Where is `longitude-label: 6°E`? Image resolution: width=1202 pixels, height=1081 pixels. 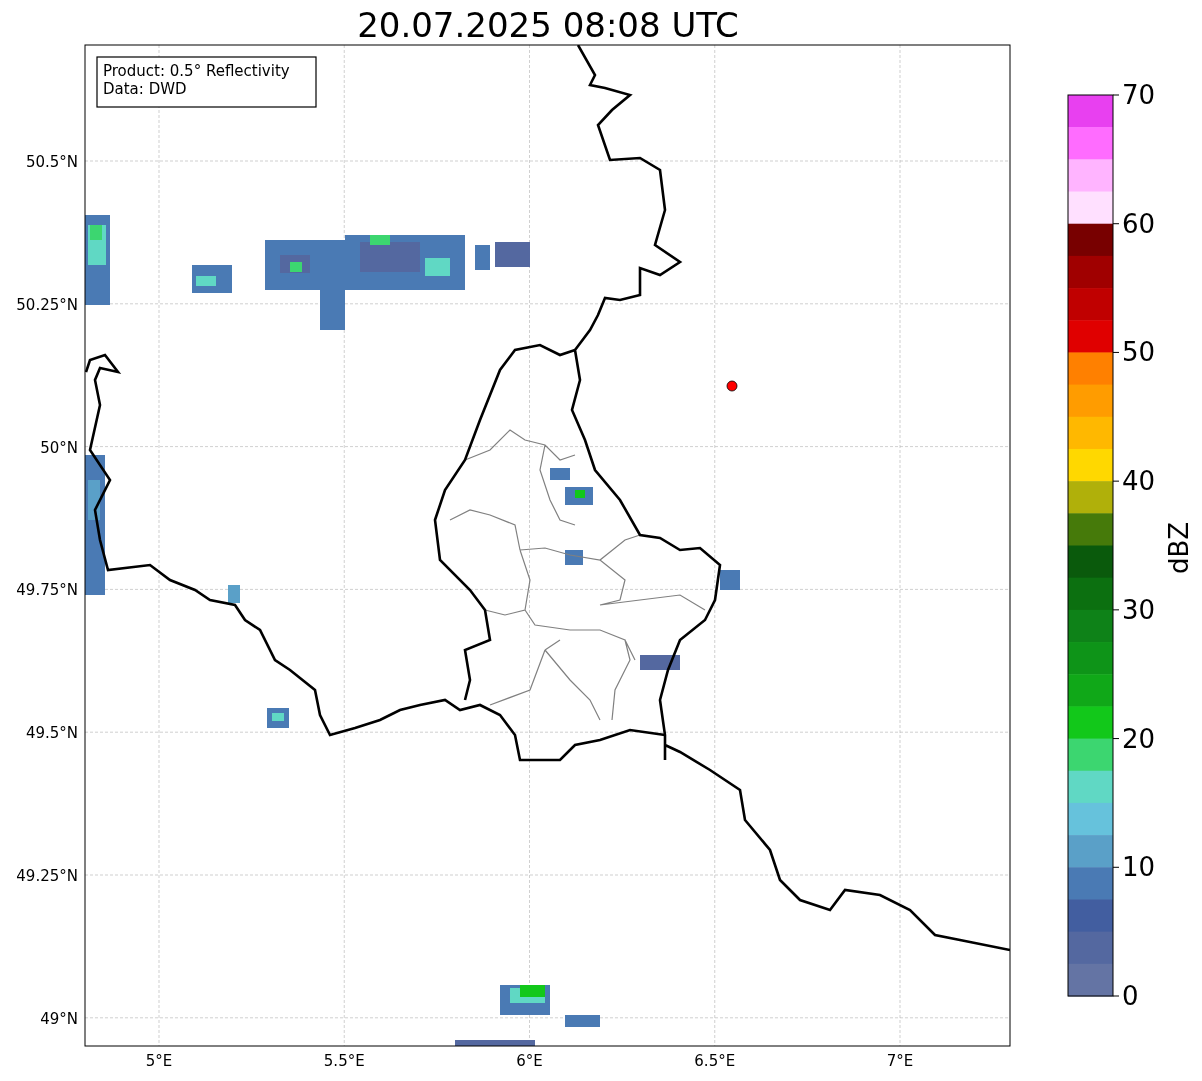 longitude-label: 6°E is located at coordinates (529, 1061).